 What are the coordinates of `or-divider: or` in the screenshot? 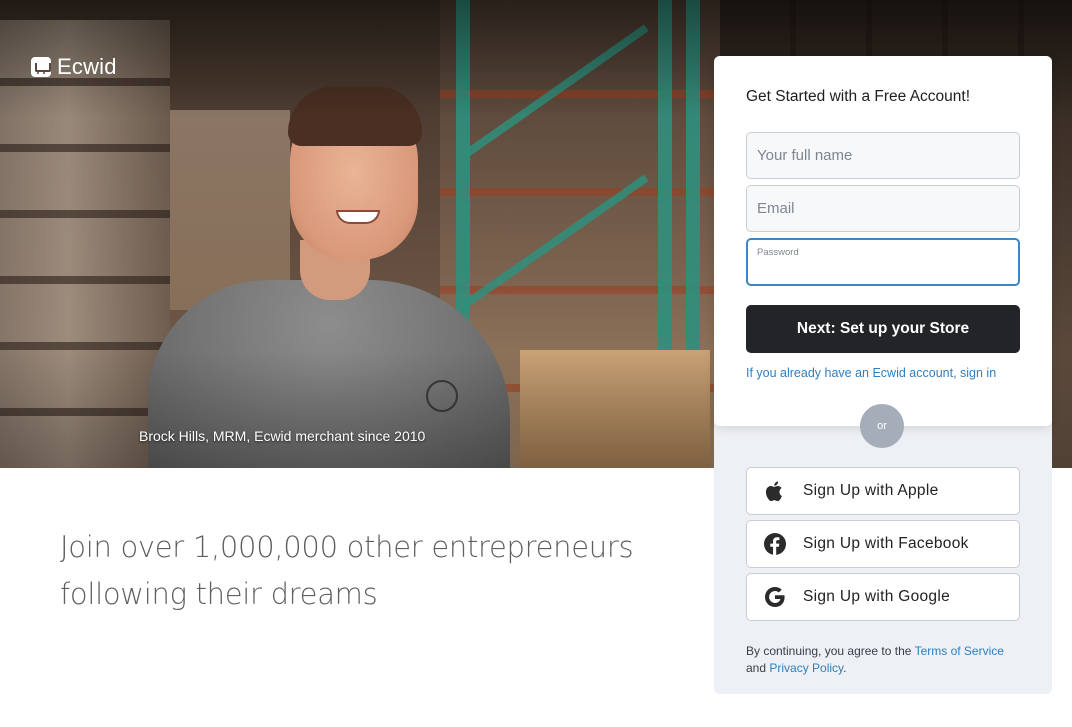 It's located at (882, 426).